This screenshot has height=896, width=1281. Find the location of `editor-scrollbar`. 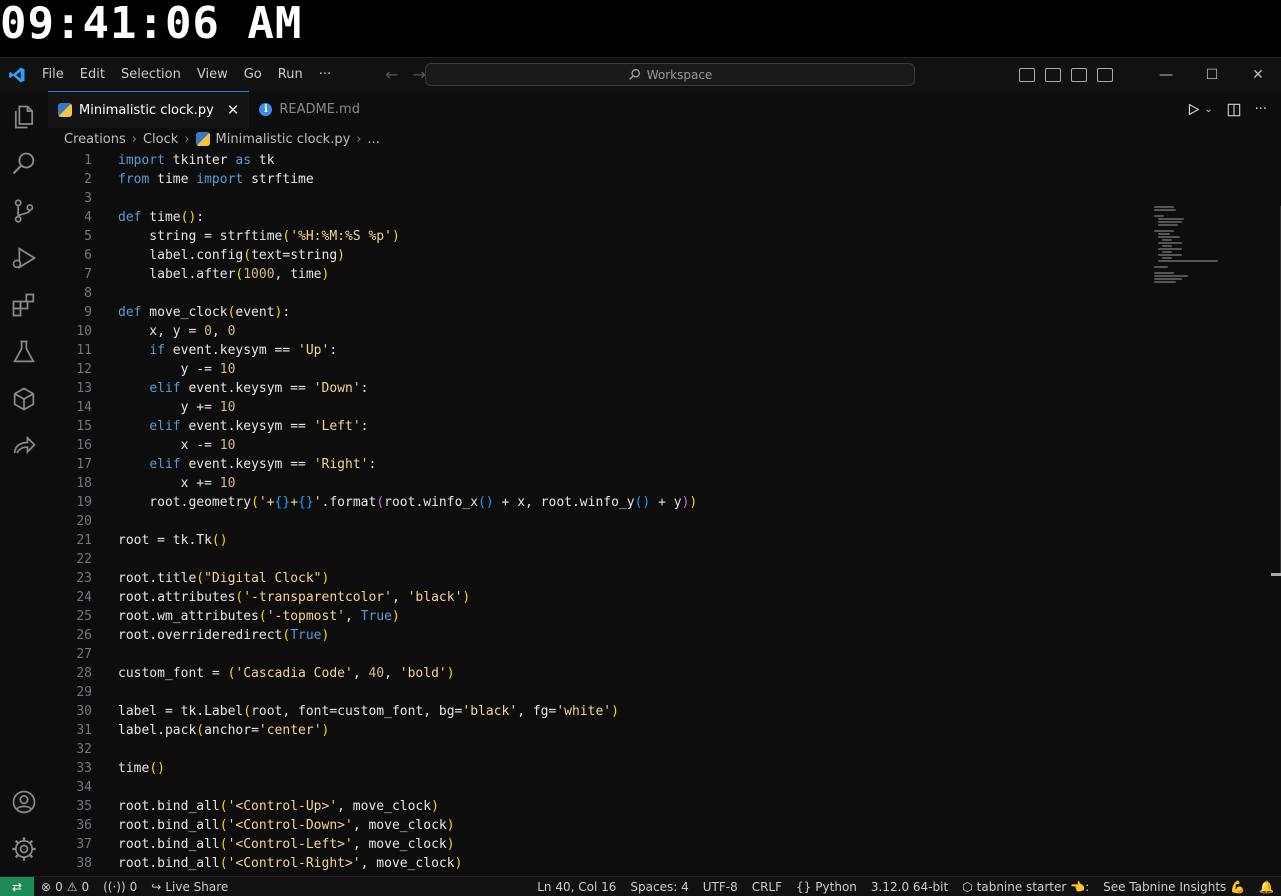

editor-scrollbar is located at coordinates (1274, 391).